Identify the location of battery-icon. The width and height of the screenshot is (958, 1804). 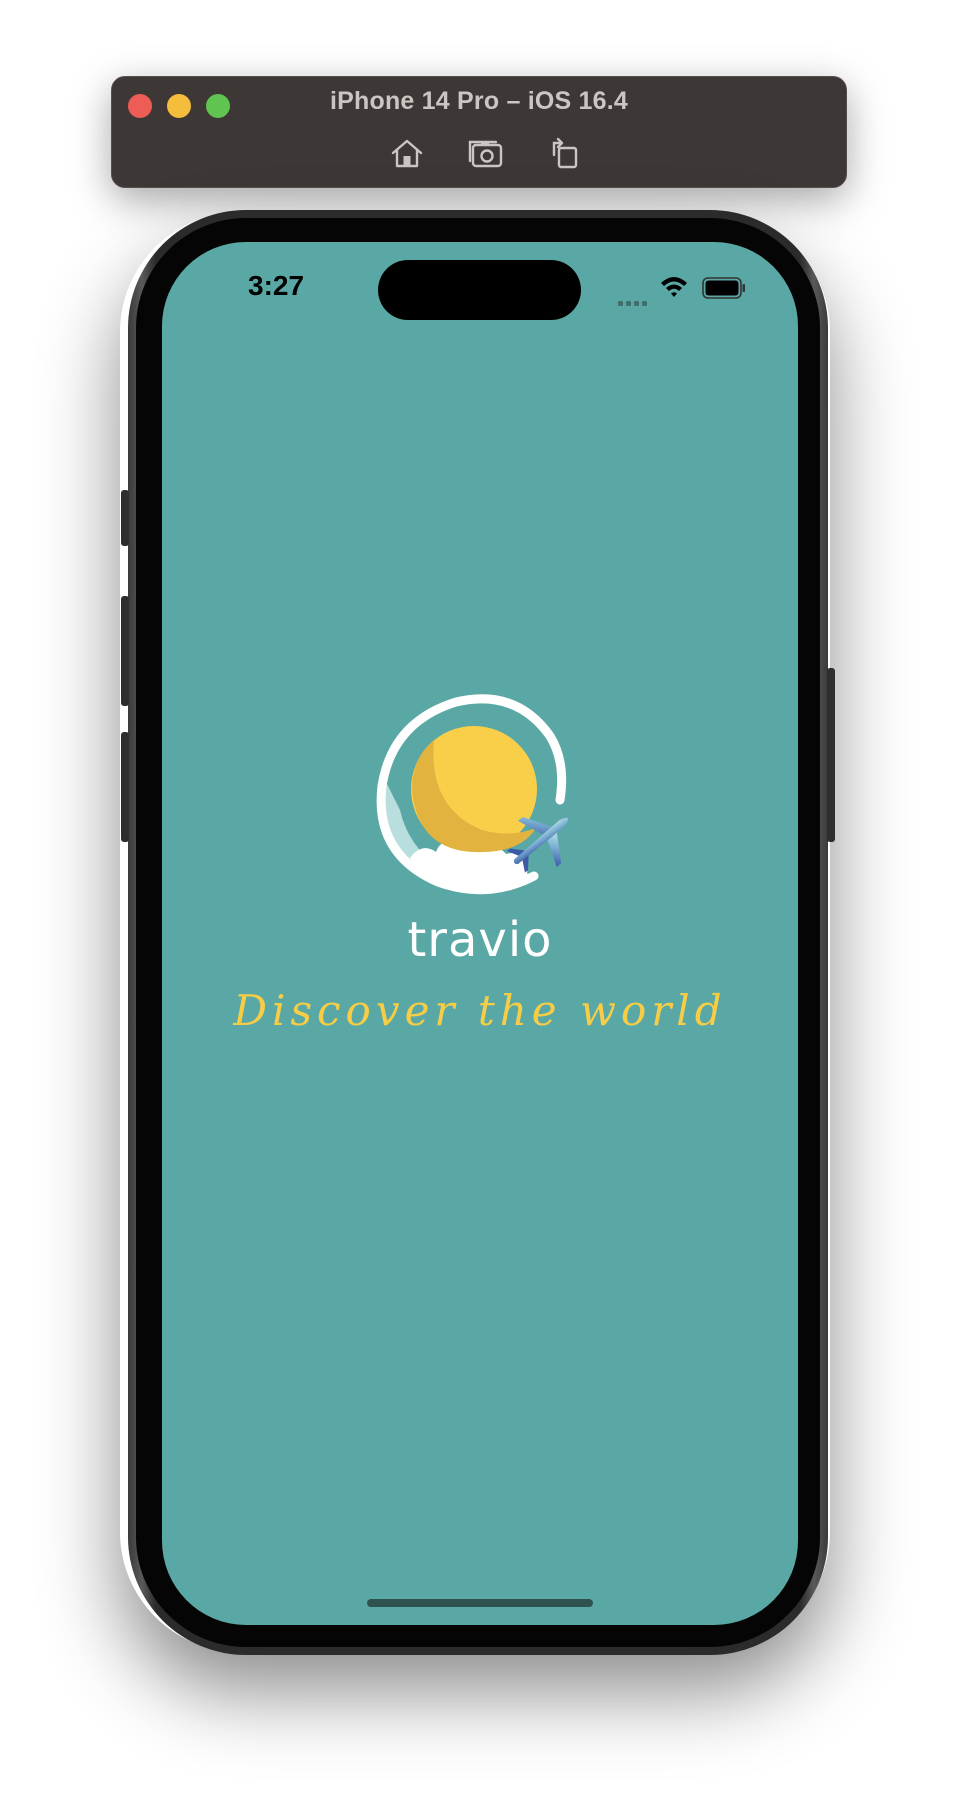
(723, 288).